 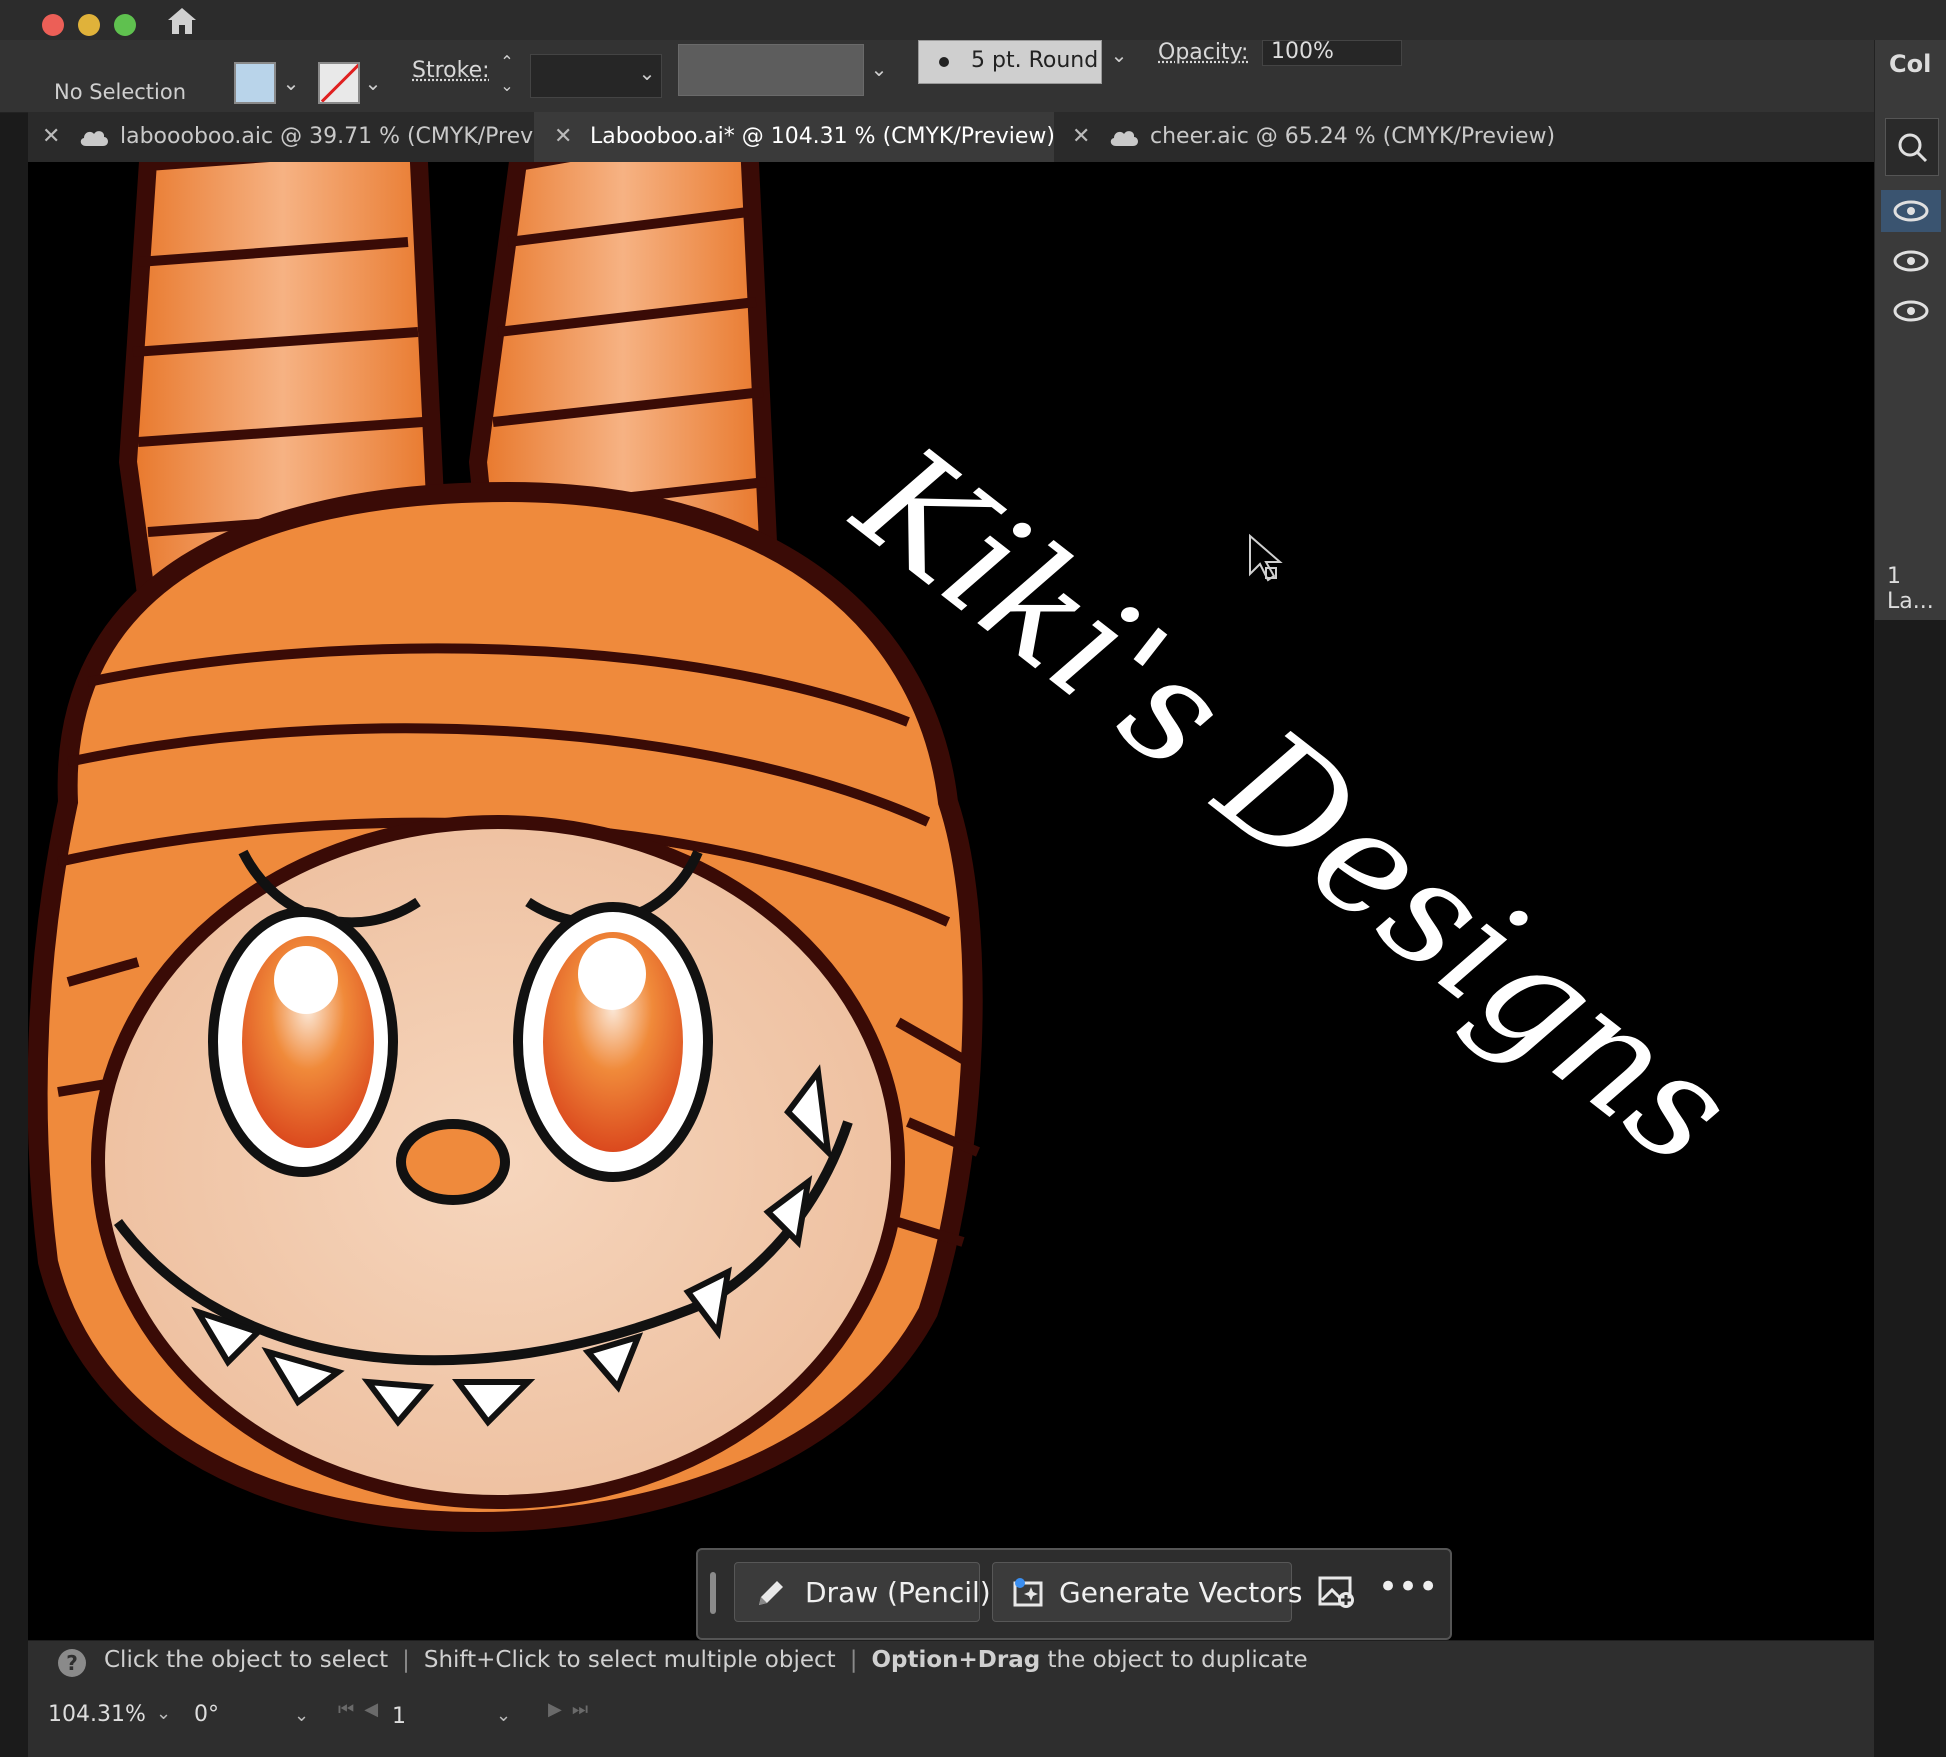 What do you see at coordinates (1336, 1592) in the screenshot?
I see `place-image-icon` at bounding box center [1336, 1592].